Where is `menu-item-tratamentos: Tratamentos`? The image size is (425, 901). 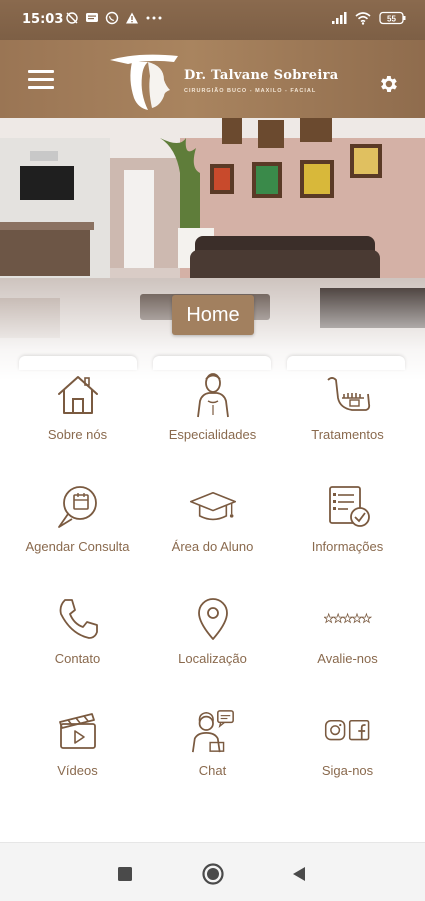 menu-item-tratamentos: Tratamentos is located at coordinates (347, 421).